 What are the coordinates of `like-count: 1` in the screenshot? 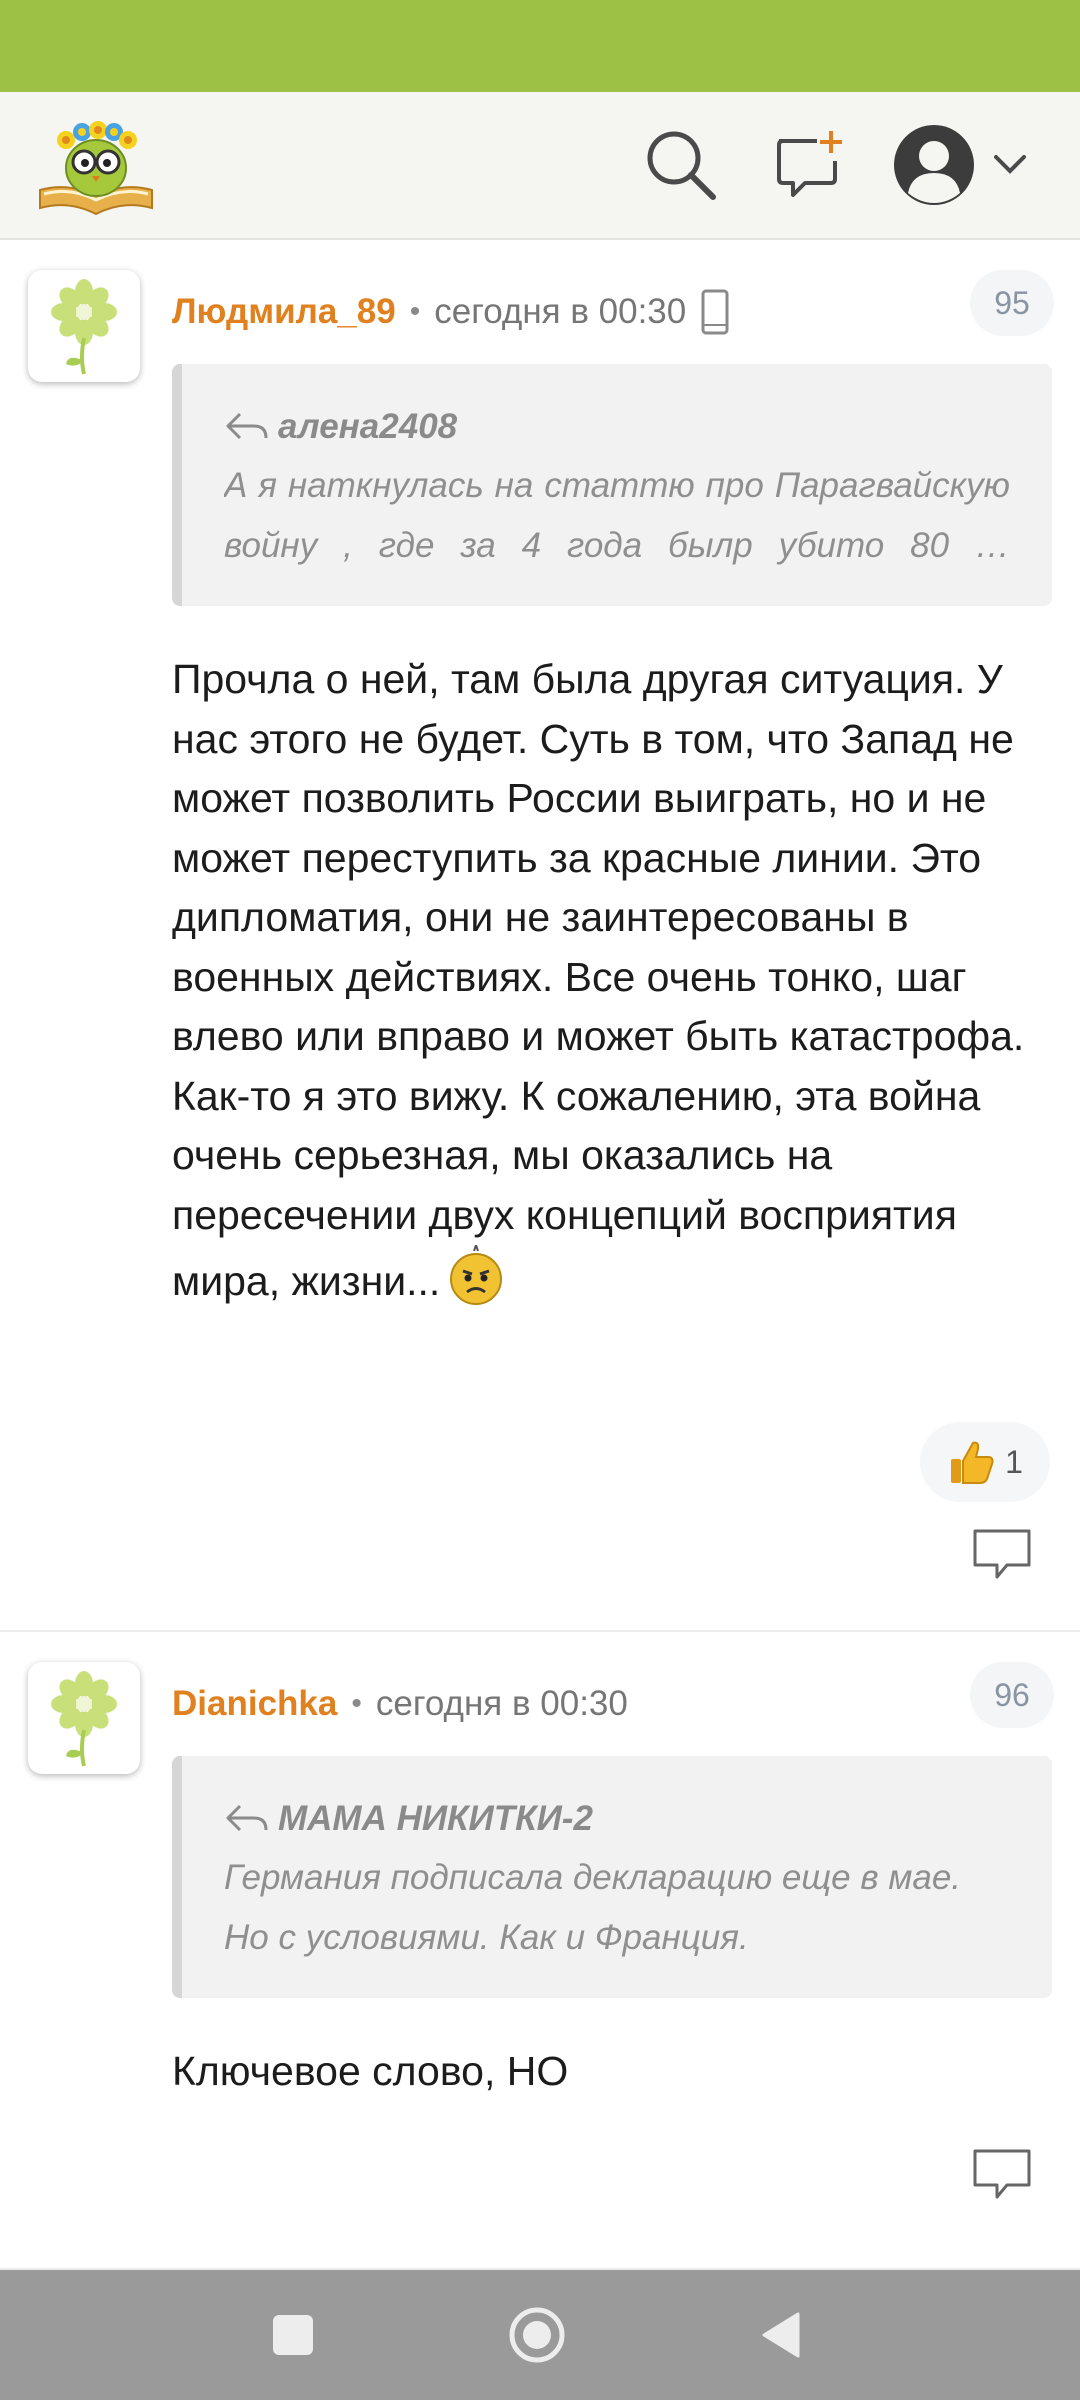 It's located at (1014, 1461).